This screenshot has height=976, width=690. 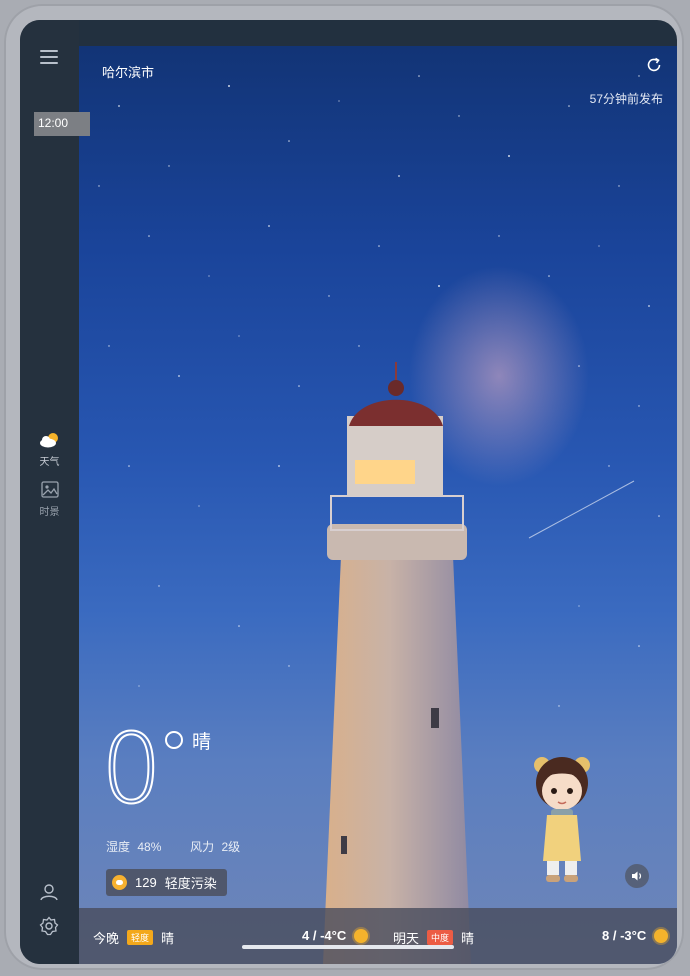 What do you see at coordinates (49, 926) in the screenshot?
I see `settings-icon` at bounding box center [49, 926].